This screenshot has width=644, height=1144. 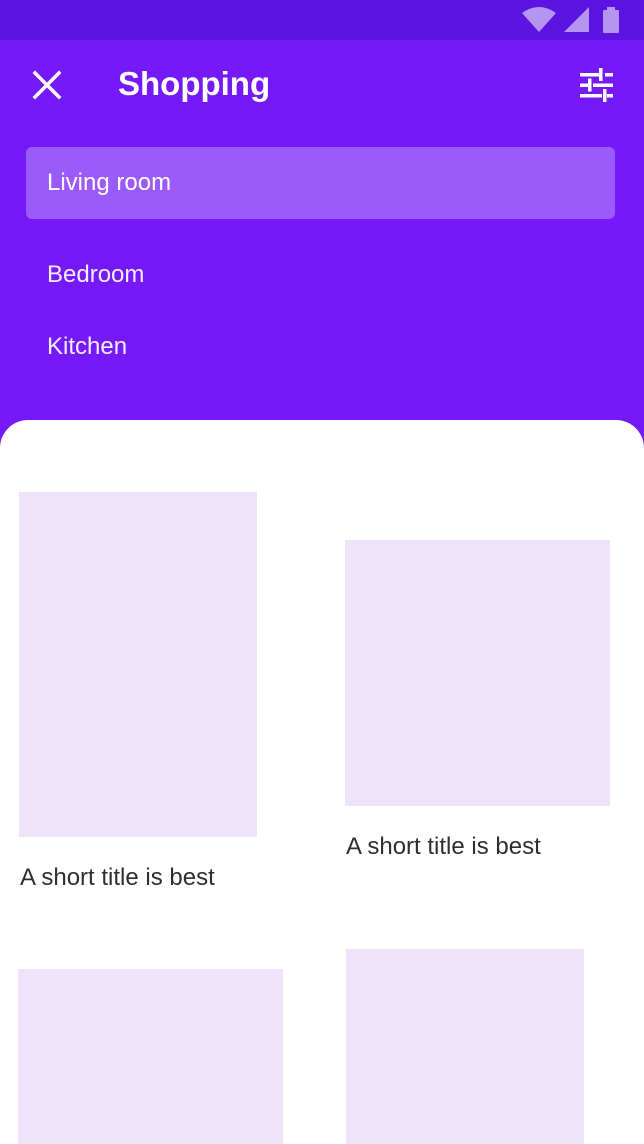 I want to click on menu-item-label: Bedroom, so click(x=96, y=274).